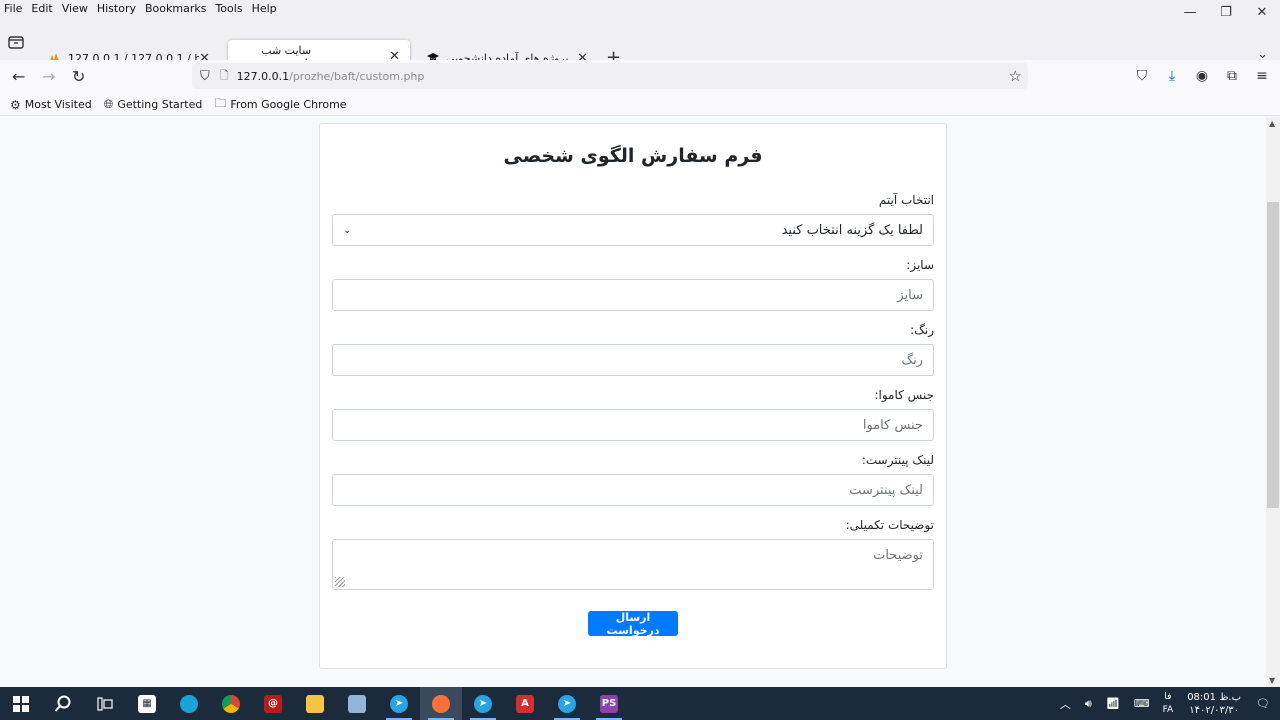  Describe the element at coordinates (920, 265) in the screenshot. I see `size-label: سایز:` at that location.